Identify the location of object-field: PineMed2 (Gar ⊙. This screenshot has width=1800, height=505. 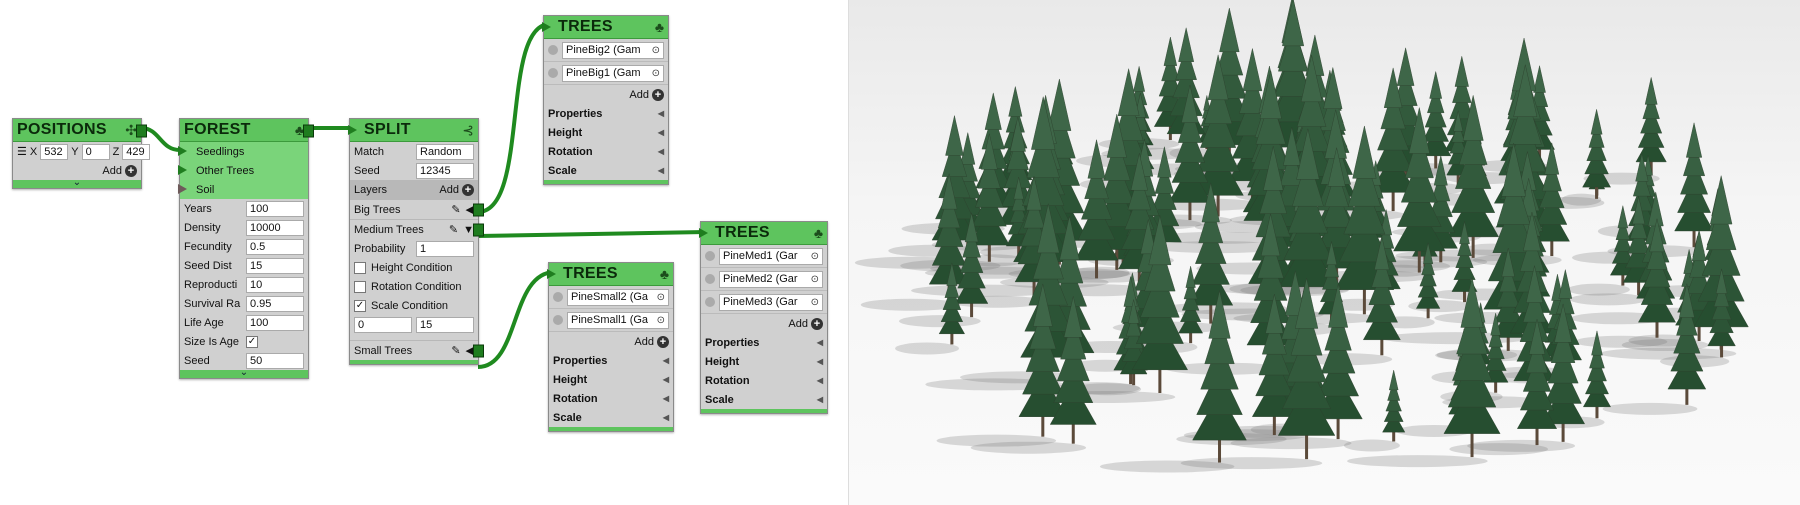
(764, 279).